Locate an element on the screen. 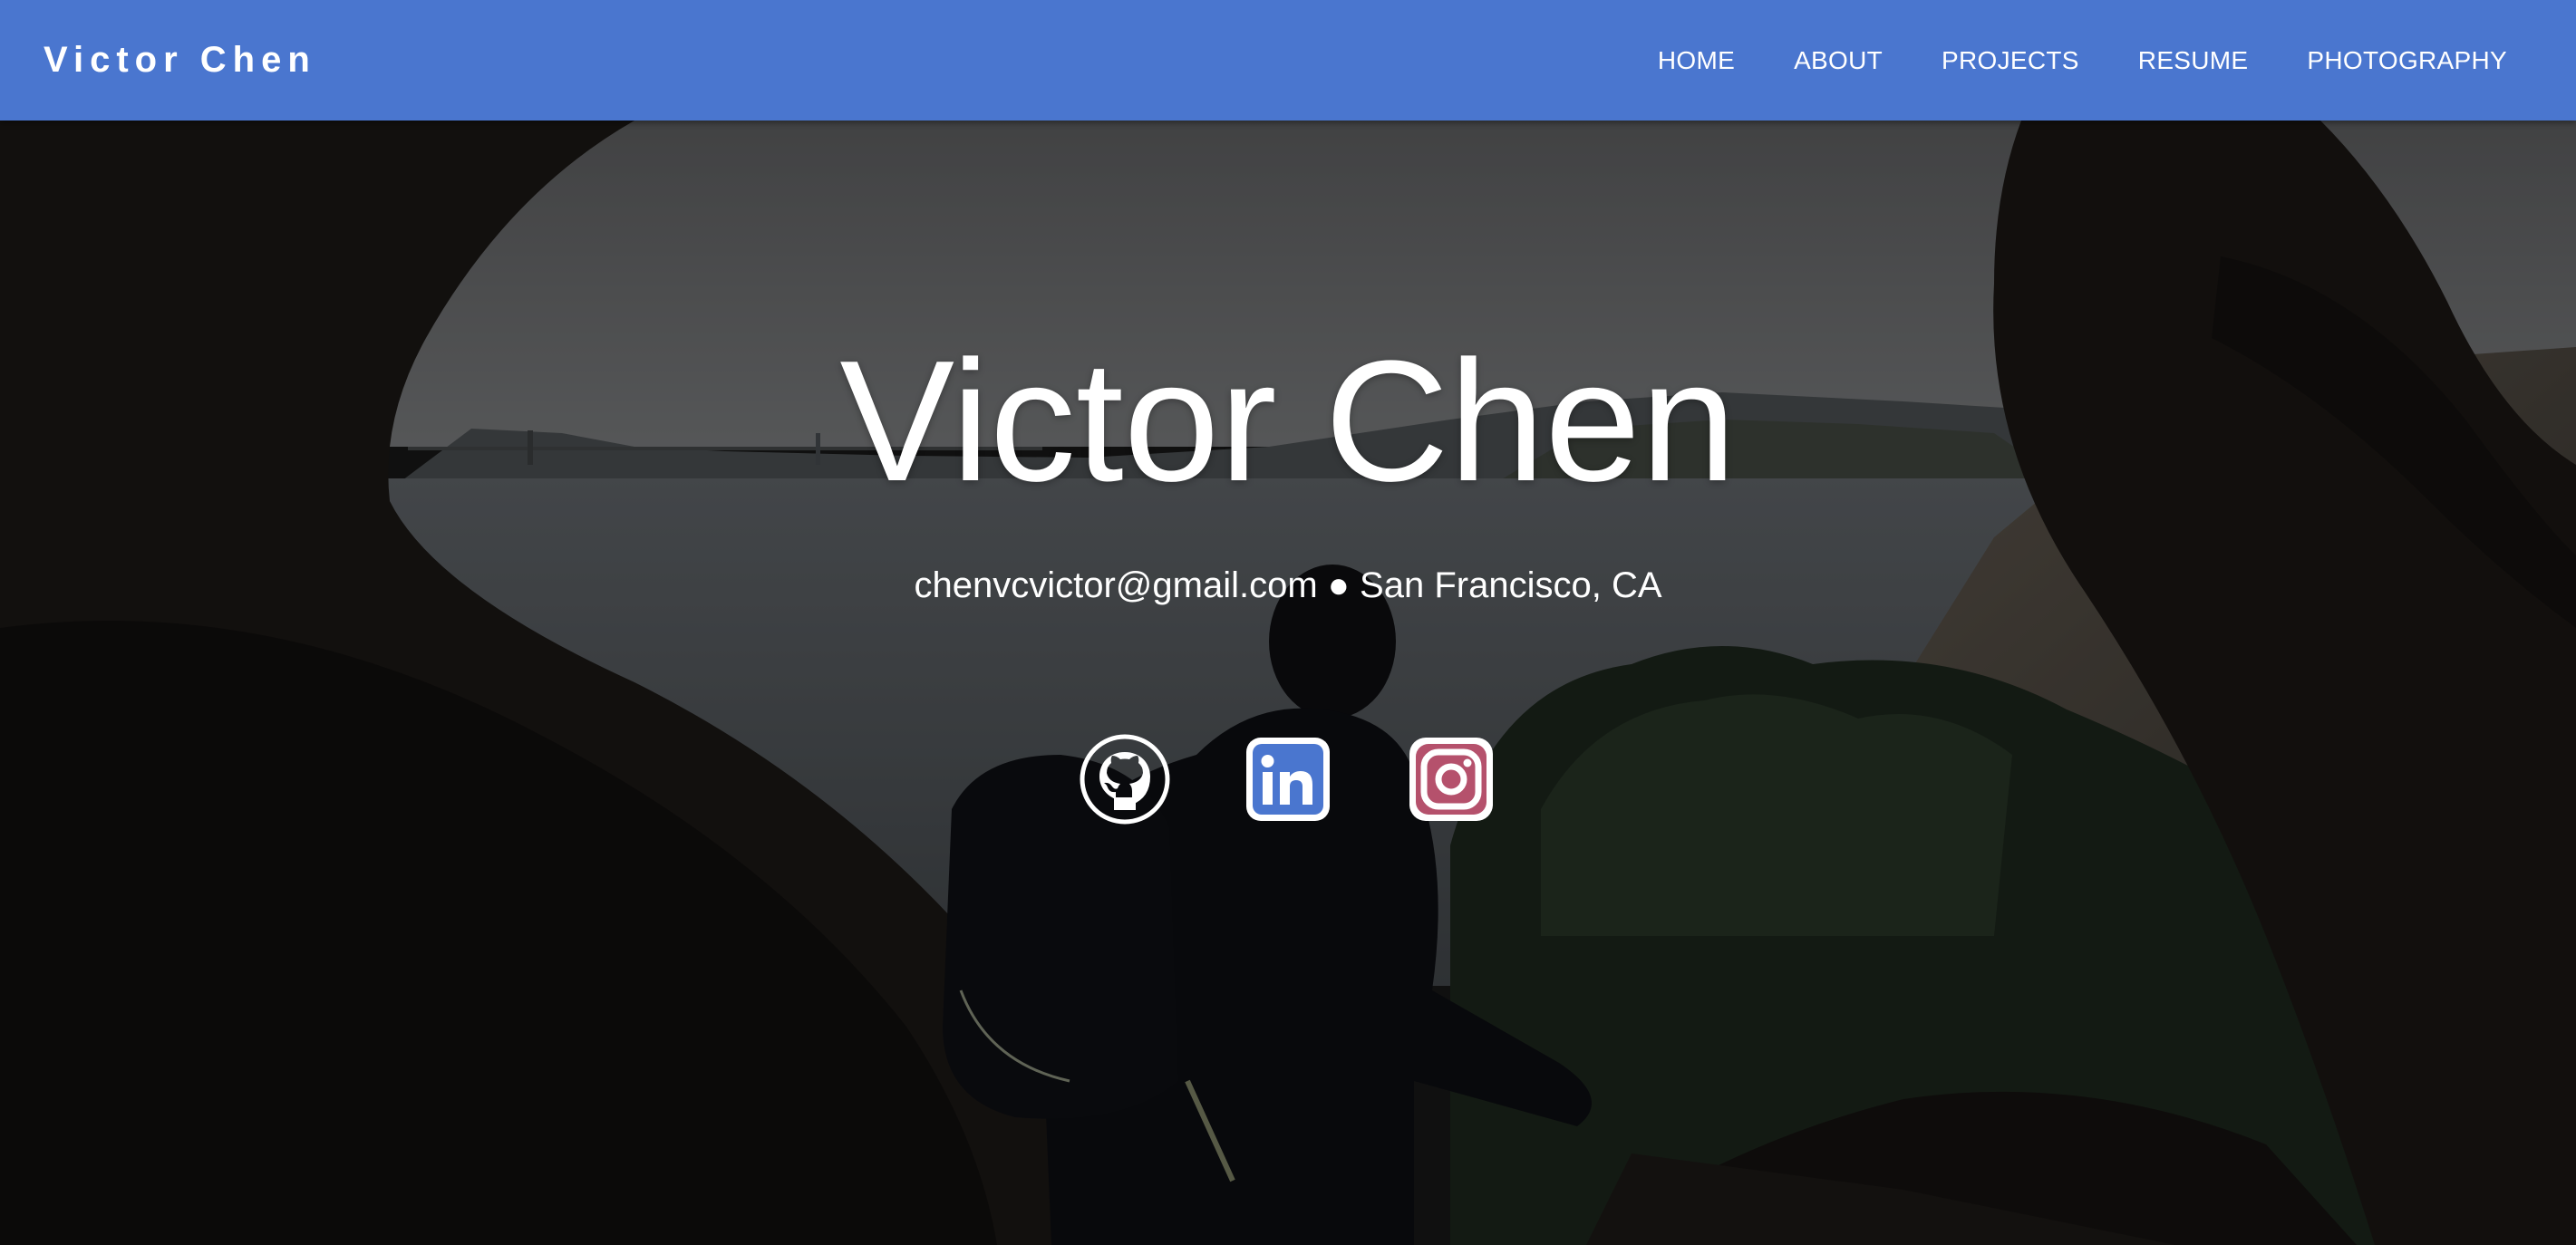 The height and width of the screenshot is (1245, 2576). github-icon is located at coordinates (1125, 779).